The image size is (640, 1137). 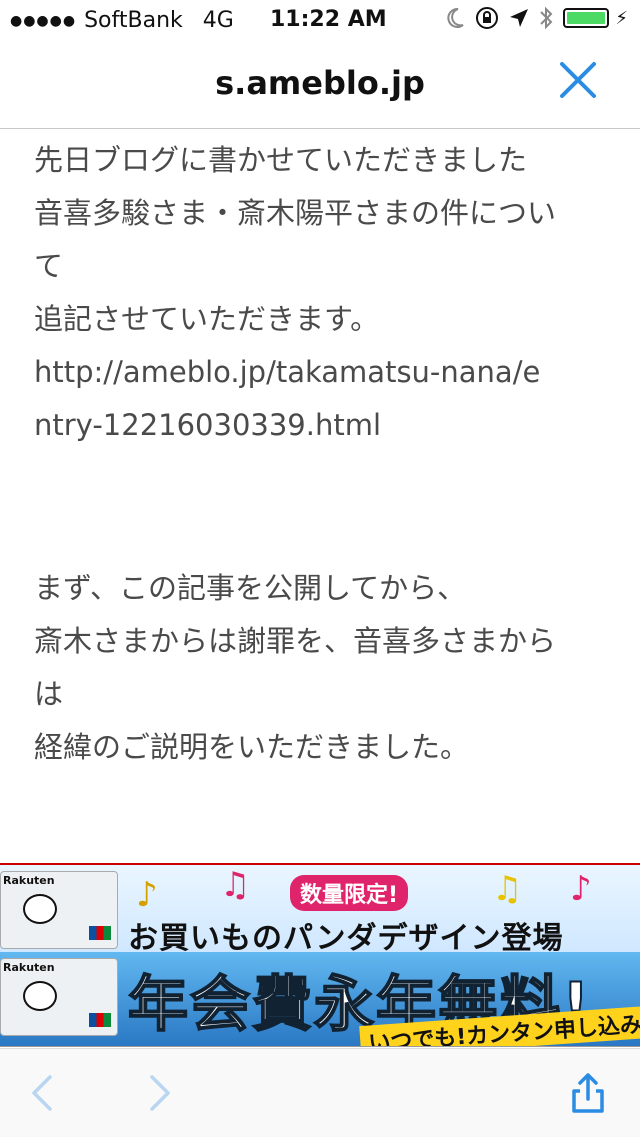 I want to click on text-line: 追記させていただきます。, so click(x=207, y=319).